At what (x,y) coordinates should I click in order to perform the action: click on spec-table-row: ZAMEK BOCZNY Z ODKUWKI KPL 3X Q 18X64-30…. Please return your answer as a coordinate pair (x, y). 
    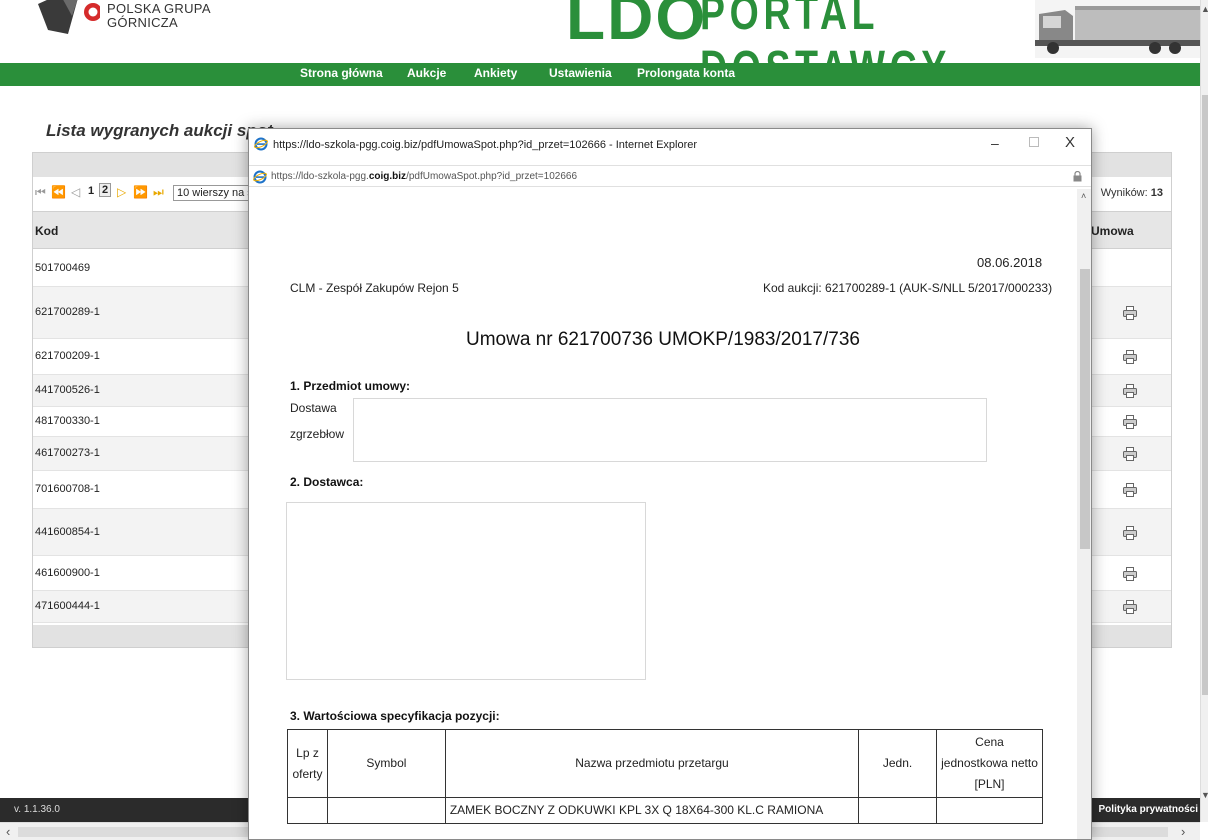
    Looking at the image, I should click on (665, 810).